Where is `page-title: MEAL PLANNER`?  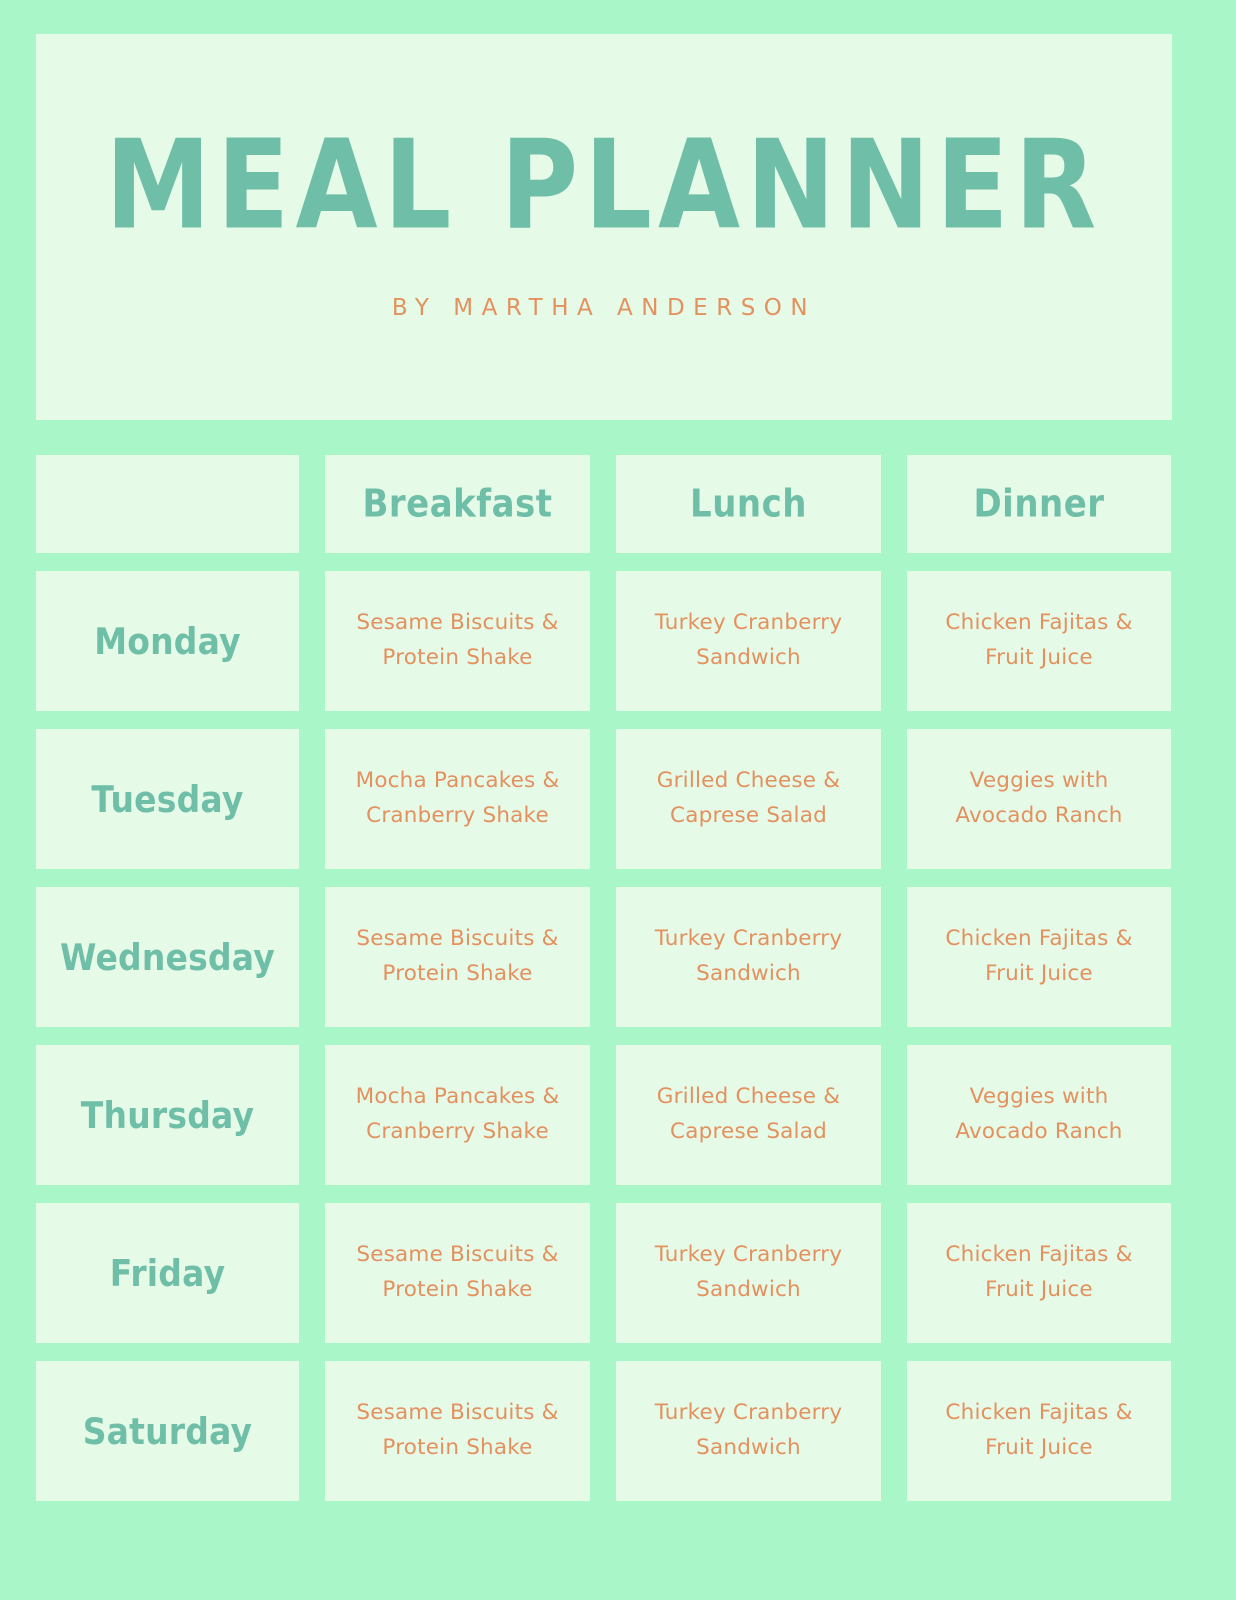 page-title: MEAL PLANNER is located at coordinates (604, 185).